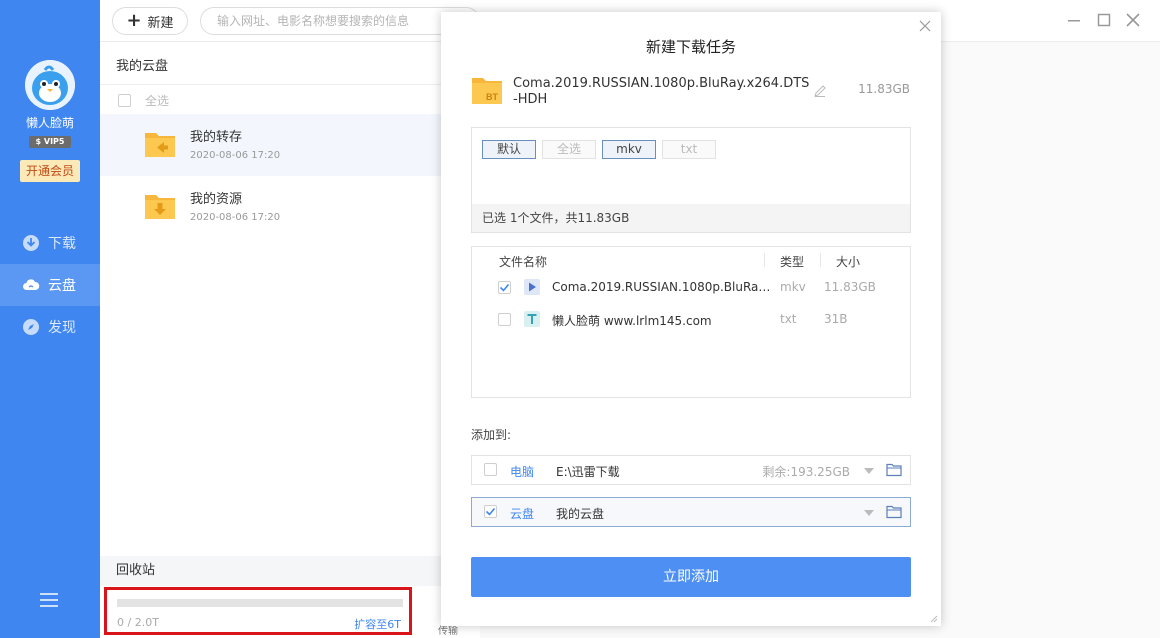  What do you see at coordinates (31, 285) in the screenshot?
I see `cloud-icon` at bounding box center [31, 285].